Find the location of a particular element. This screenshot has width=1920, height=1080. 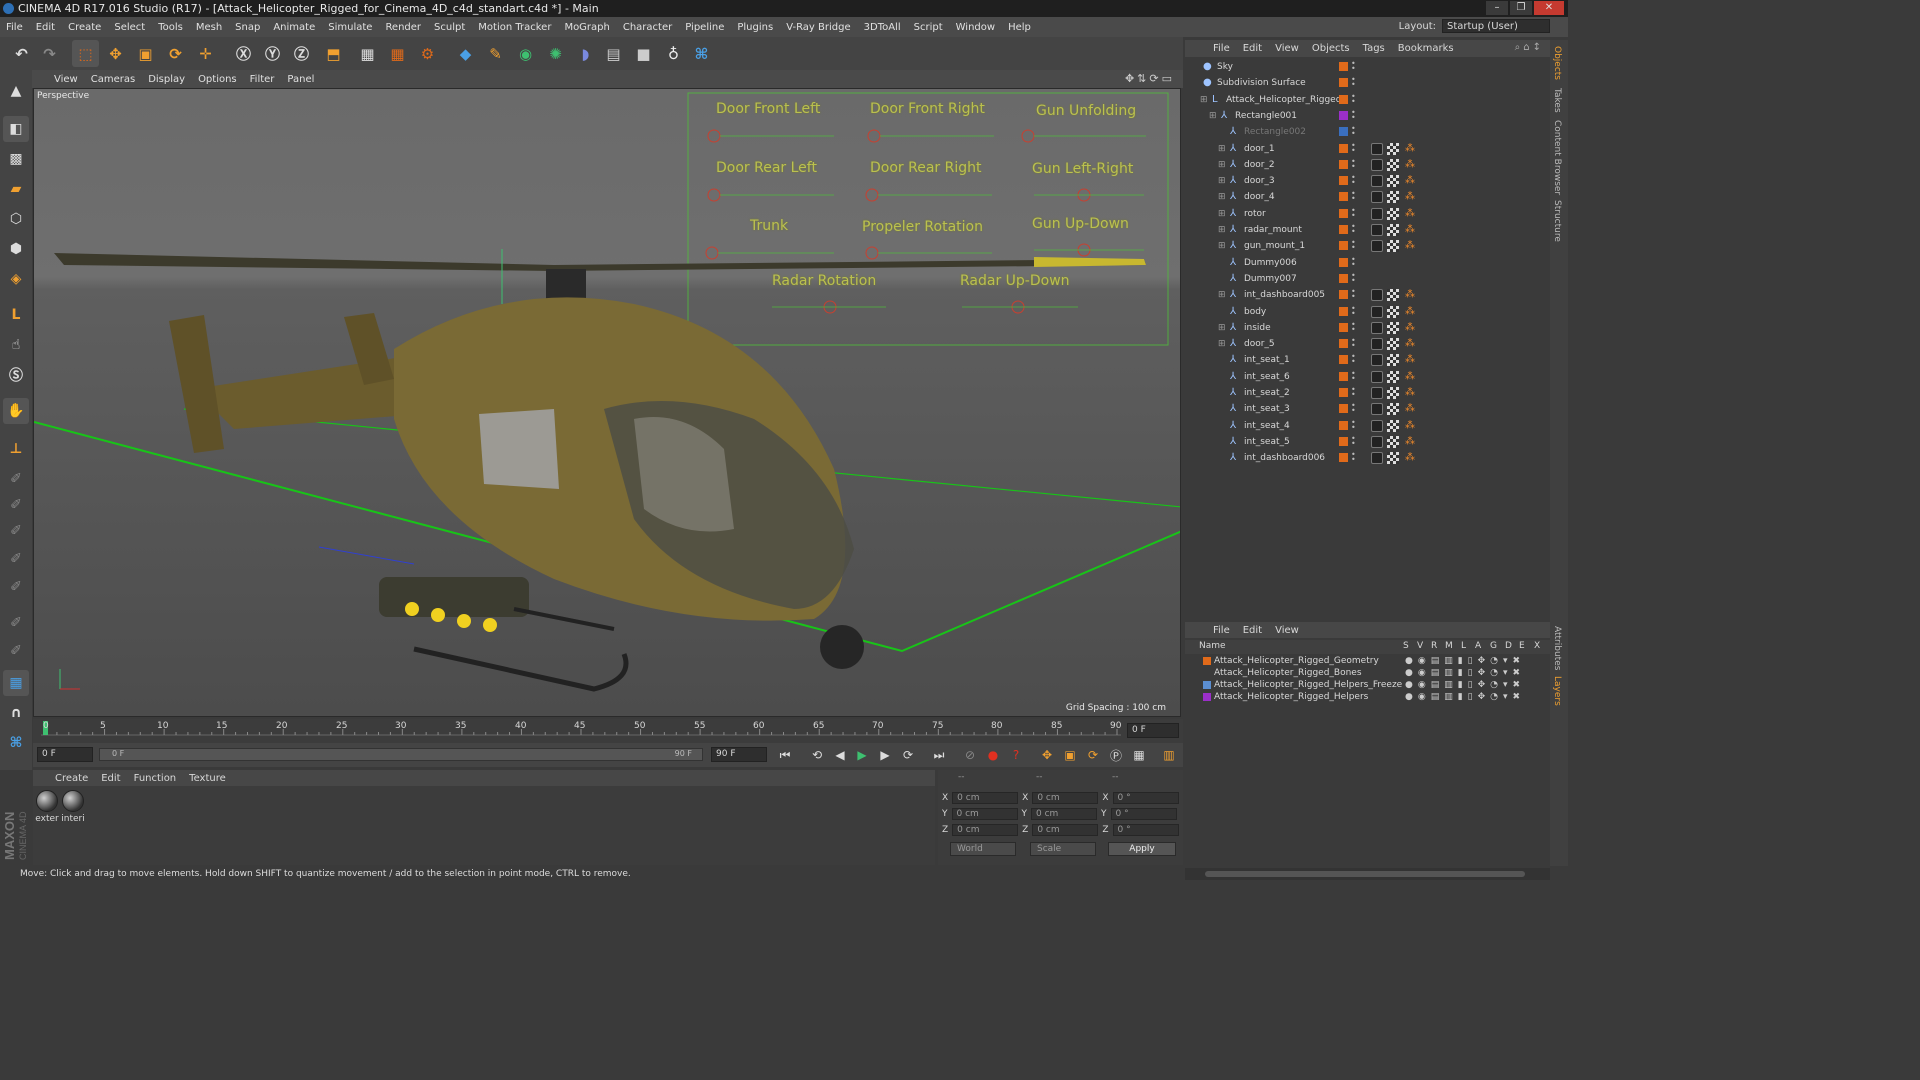

sculpt-brush-icon: ✐ is located at coordinates (16, 479).